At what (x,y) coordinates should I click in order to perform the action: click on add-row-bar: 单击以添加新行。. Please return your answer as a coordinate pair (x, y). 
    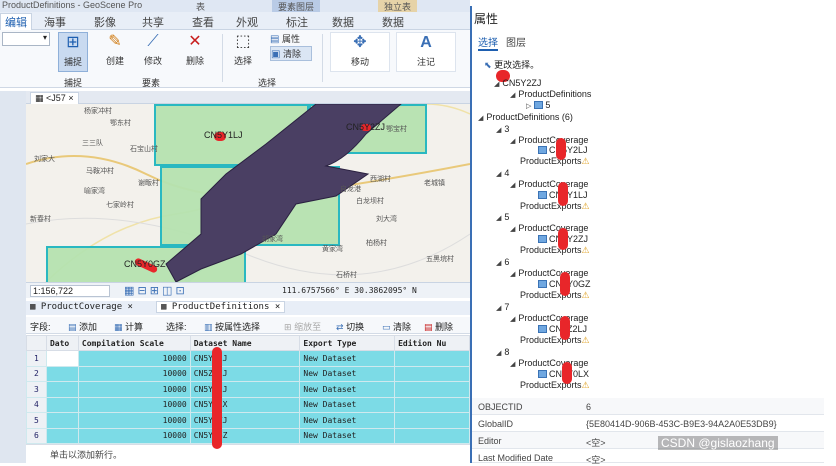
    Looking at the image, I should click on (248, 452).